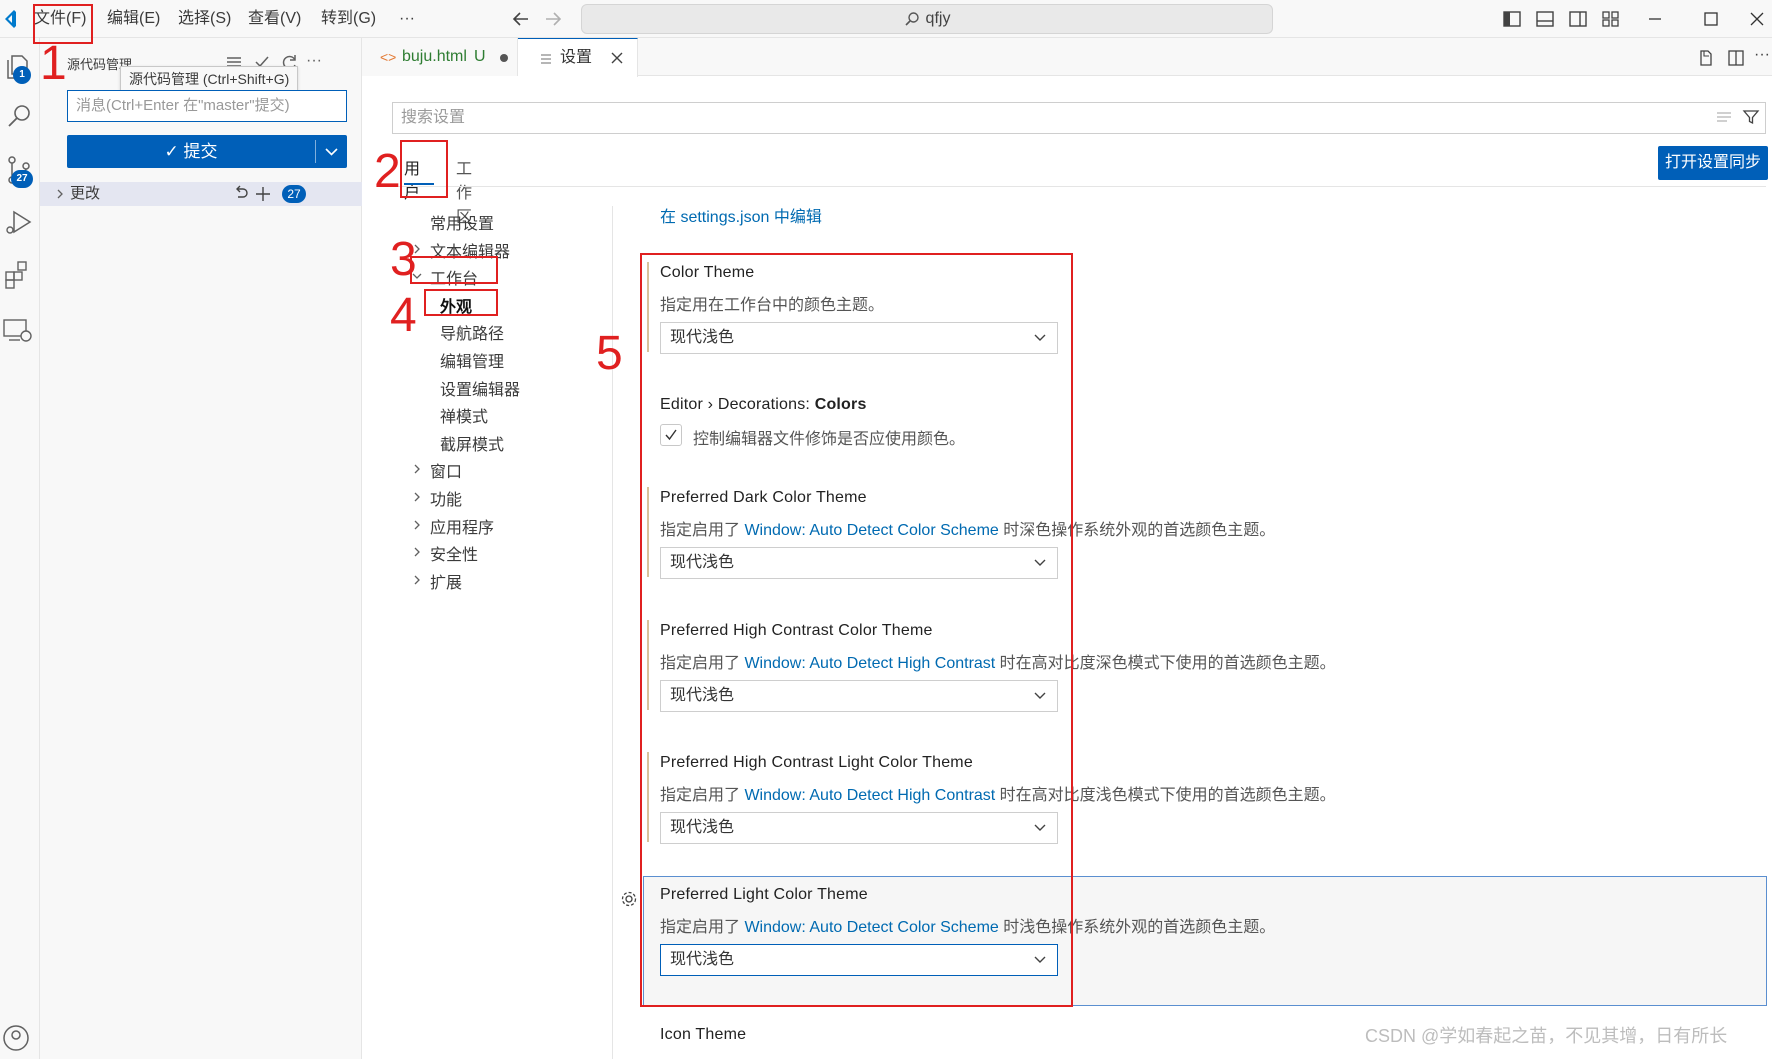 The width and height of the screenshot is (1772, 1059). I want to click on turn-on-settings-sync-button: 打开设置同步, so click(1713, 163).